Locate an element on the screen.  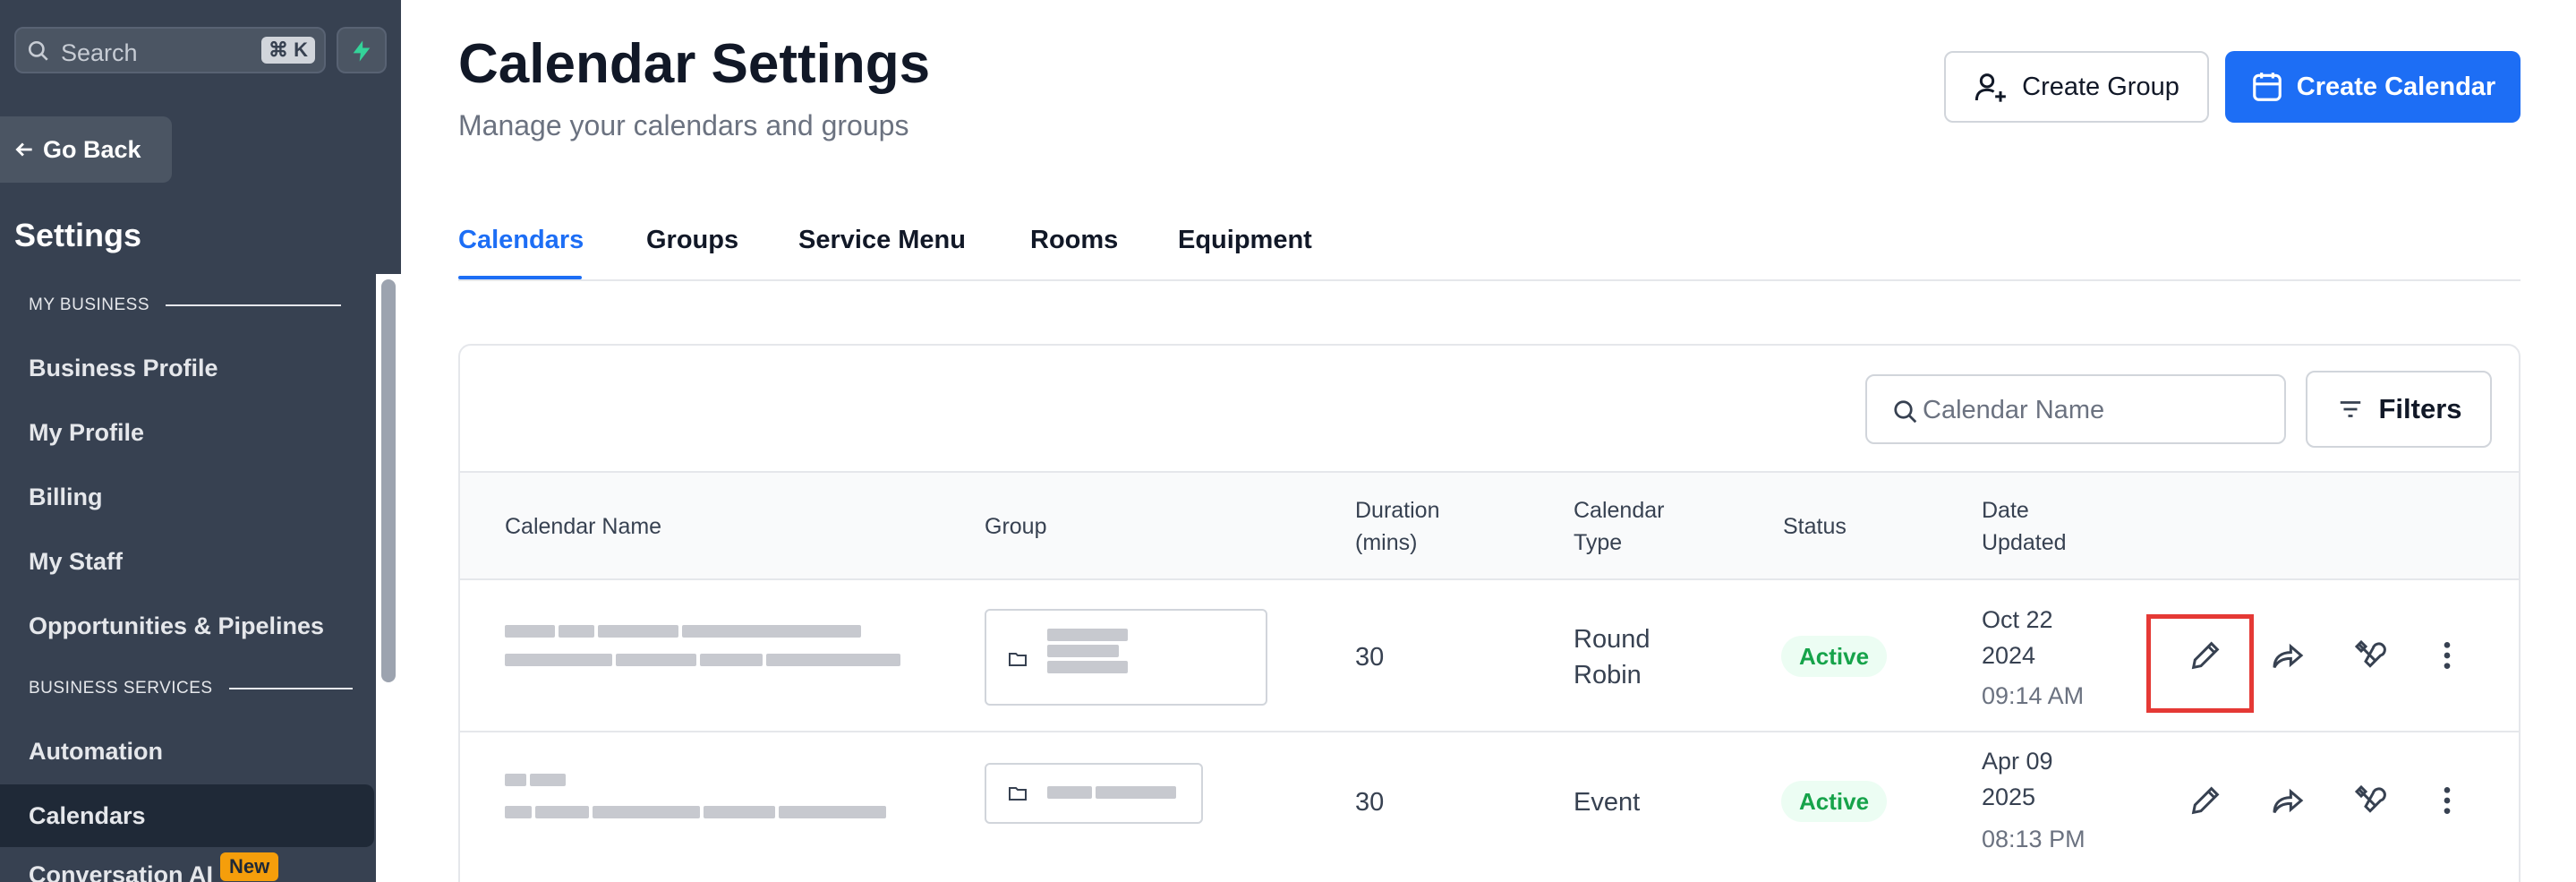
go-back-label: Go Back is located at coordinates (92, 149).